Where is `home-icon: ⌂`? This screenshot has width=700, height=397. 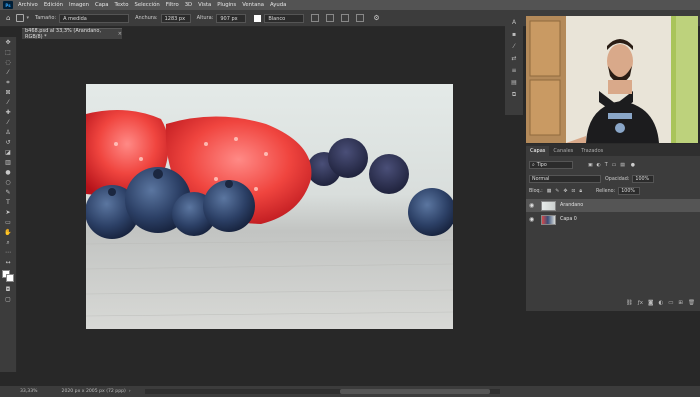
home-icon: ⌂ is located at coordinates (8, 18).